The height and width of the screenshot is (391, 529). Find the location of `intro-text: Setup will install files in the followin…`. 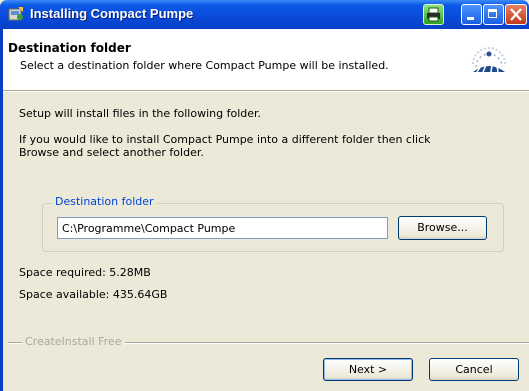

intro-text: Setup will install files in the followin… is located at coordinates (140, 113).